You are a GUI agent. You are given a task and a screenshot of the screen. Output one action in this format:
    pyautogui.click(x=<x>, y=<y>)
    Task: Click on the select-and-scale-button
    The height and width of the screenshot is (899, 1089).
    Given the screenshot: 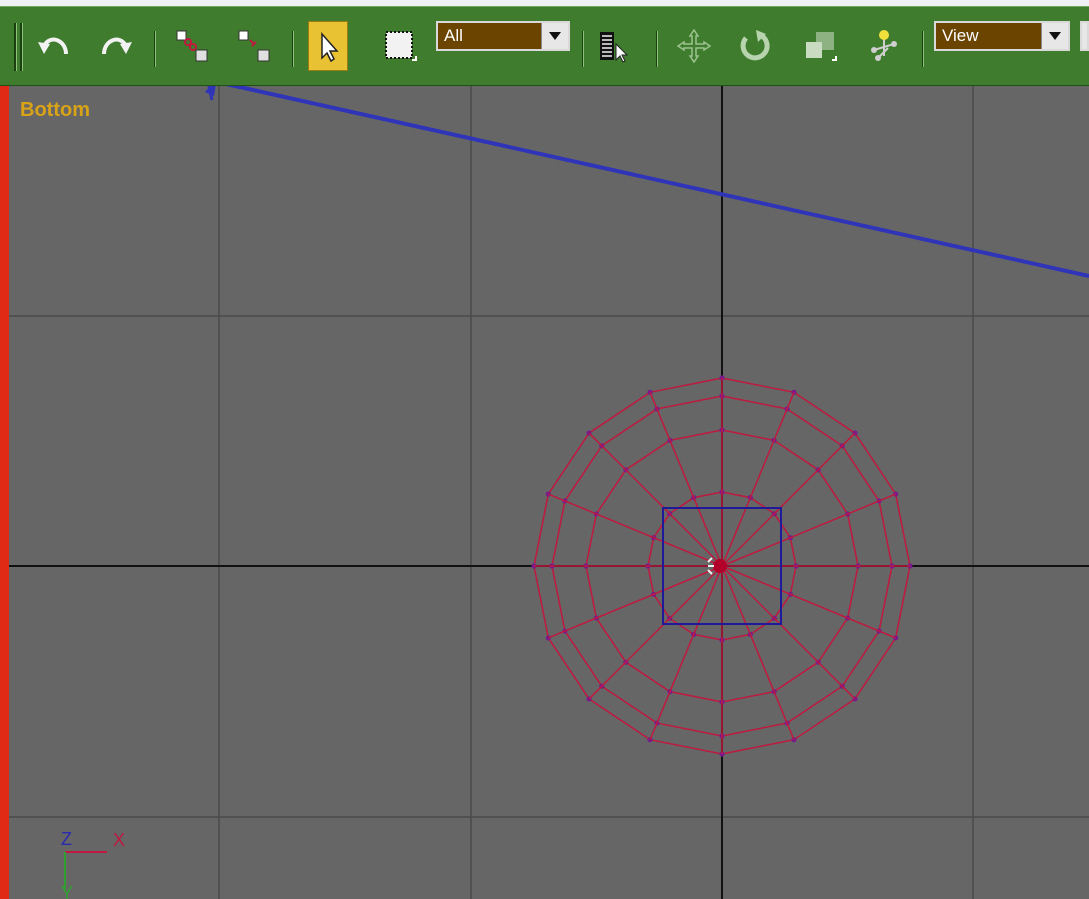 What is the action you would take?
    pyautogui.click(x=820, y=46)
    